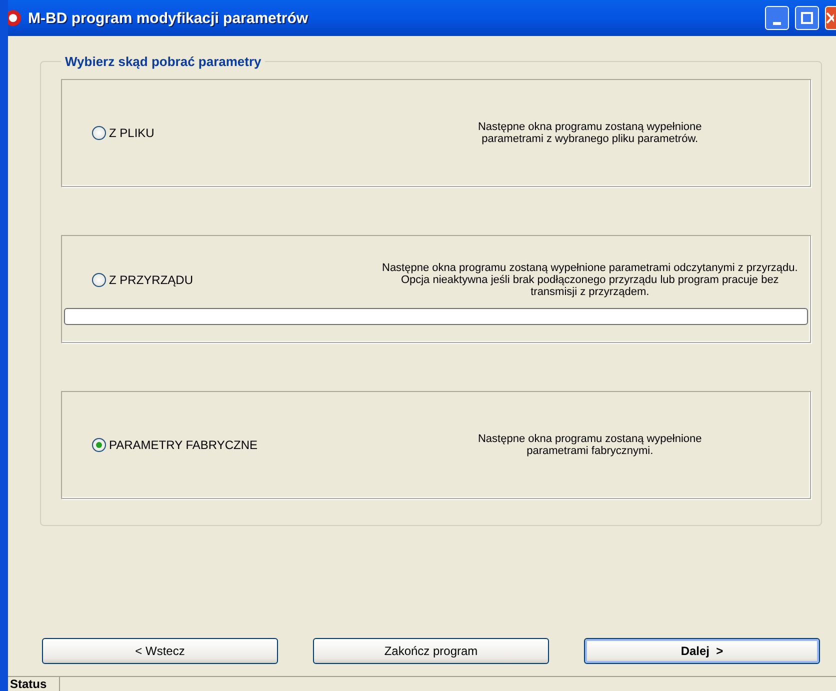 The width and height of the screenshot is (836, 691). What do you see at coordinates (431, 651) in the screenshot?
I see `nav-button: Zakończ program` at bounding box center [431, 651].